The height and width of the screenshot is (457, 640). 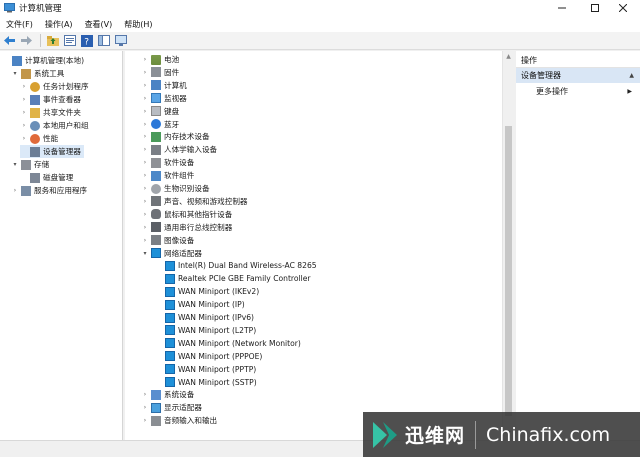 What do you see at coordinates (161, 59) in the screenshot?
I see `device-category-item: › 电池` at bounding box center [161, 59].